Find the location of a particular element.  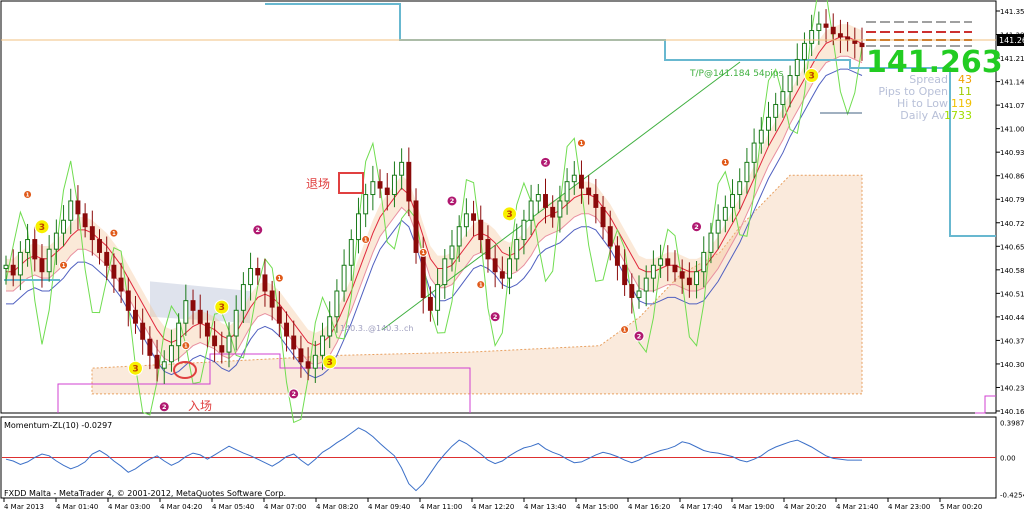

time-tick-label: 4 Mar 09:40 is located at coordinates (389, 507).